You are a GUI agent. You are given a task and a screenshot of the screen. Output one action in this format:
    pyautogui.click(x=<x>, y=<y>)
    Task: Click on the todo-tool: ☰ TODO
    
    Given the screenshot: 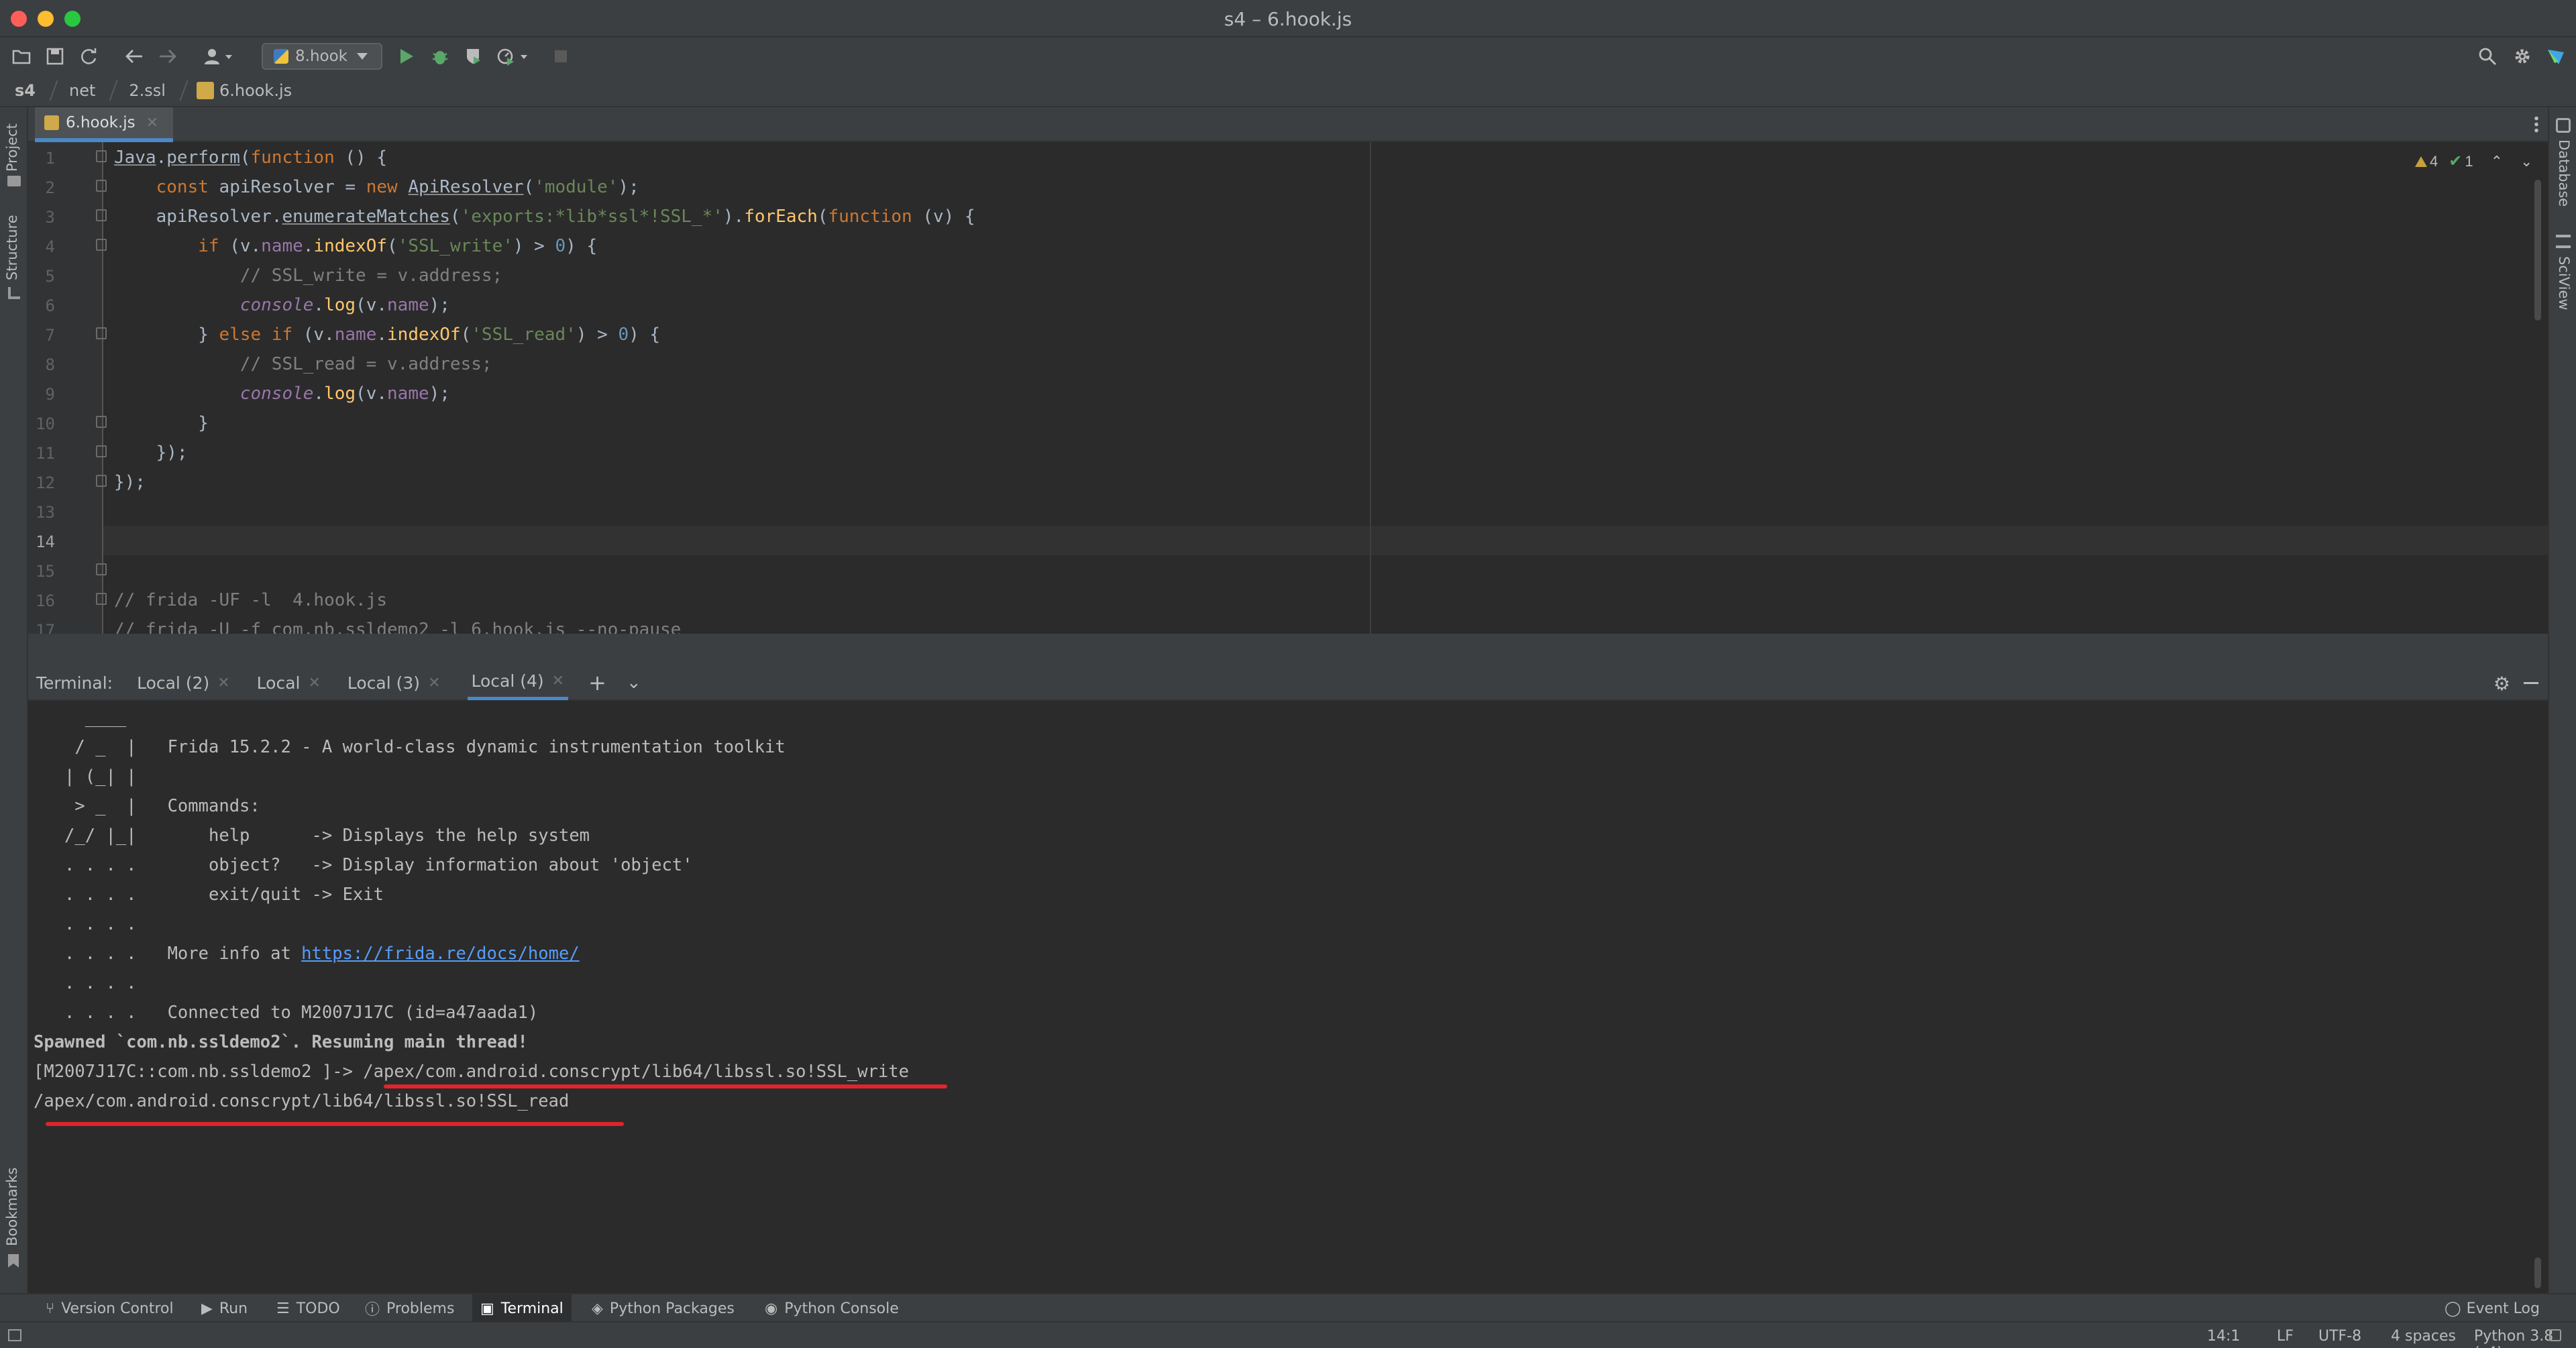 What is the action you would take?
    pyautogui.click(x=308, y=1308)
    